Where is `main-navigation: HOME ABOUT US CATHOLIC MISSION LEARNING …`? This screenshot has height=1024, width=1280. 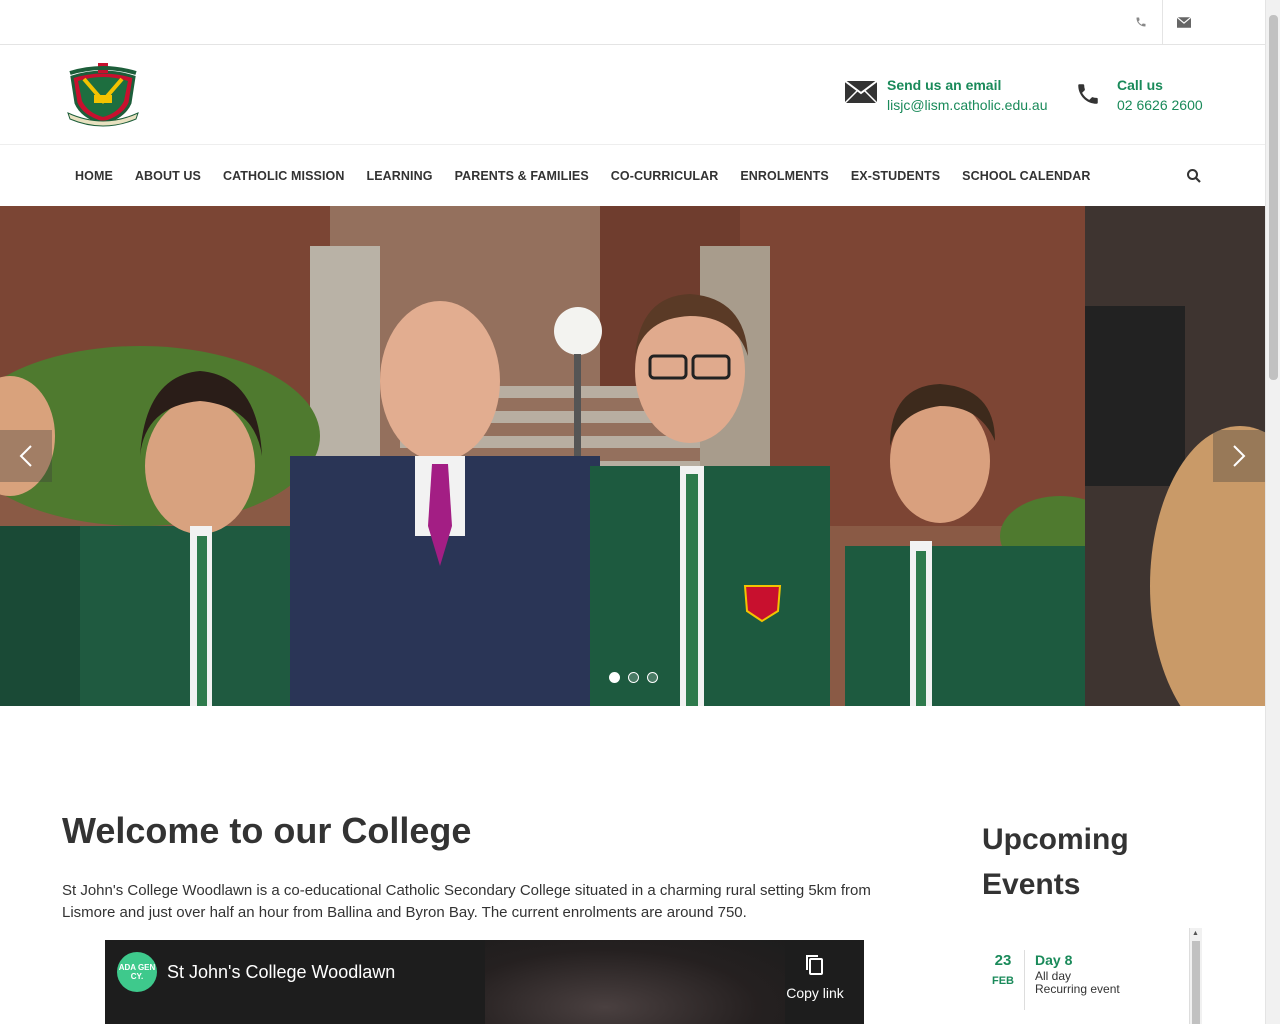 main-navigation: HOME ABOUT US CATHOLIC MISSION LEARNING … is located at coordinates (632, 176).